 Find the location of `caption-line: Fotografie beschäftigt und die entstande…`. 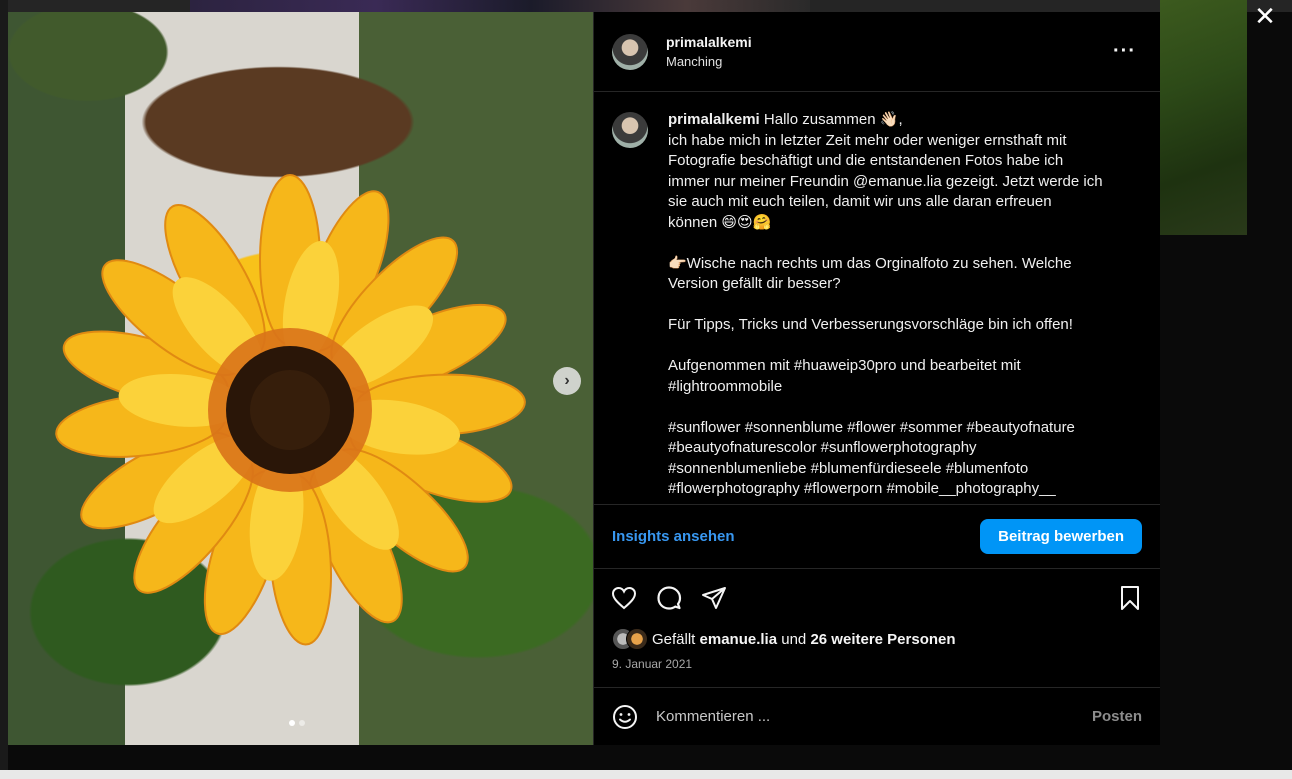

caption-line: Fotografie beschäftigt und die entstande… is located at coordinates (866, 160).